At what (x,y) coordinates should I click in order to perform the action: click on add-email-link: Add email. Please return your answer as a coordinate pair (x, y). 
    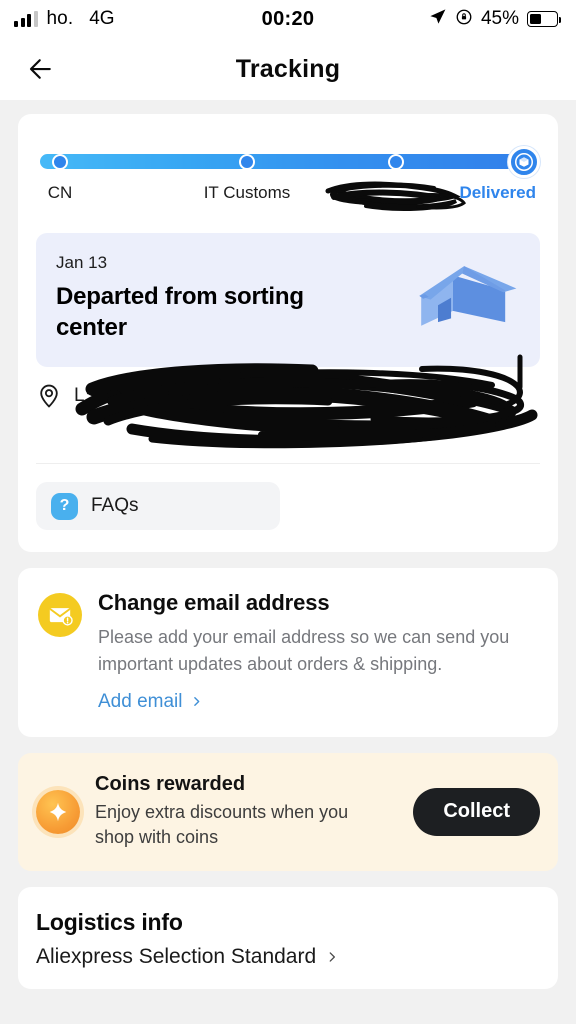
    Looking at the image, I should click on (150, 702).